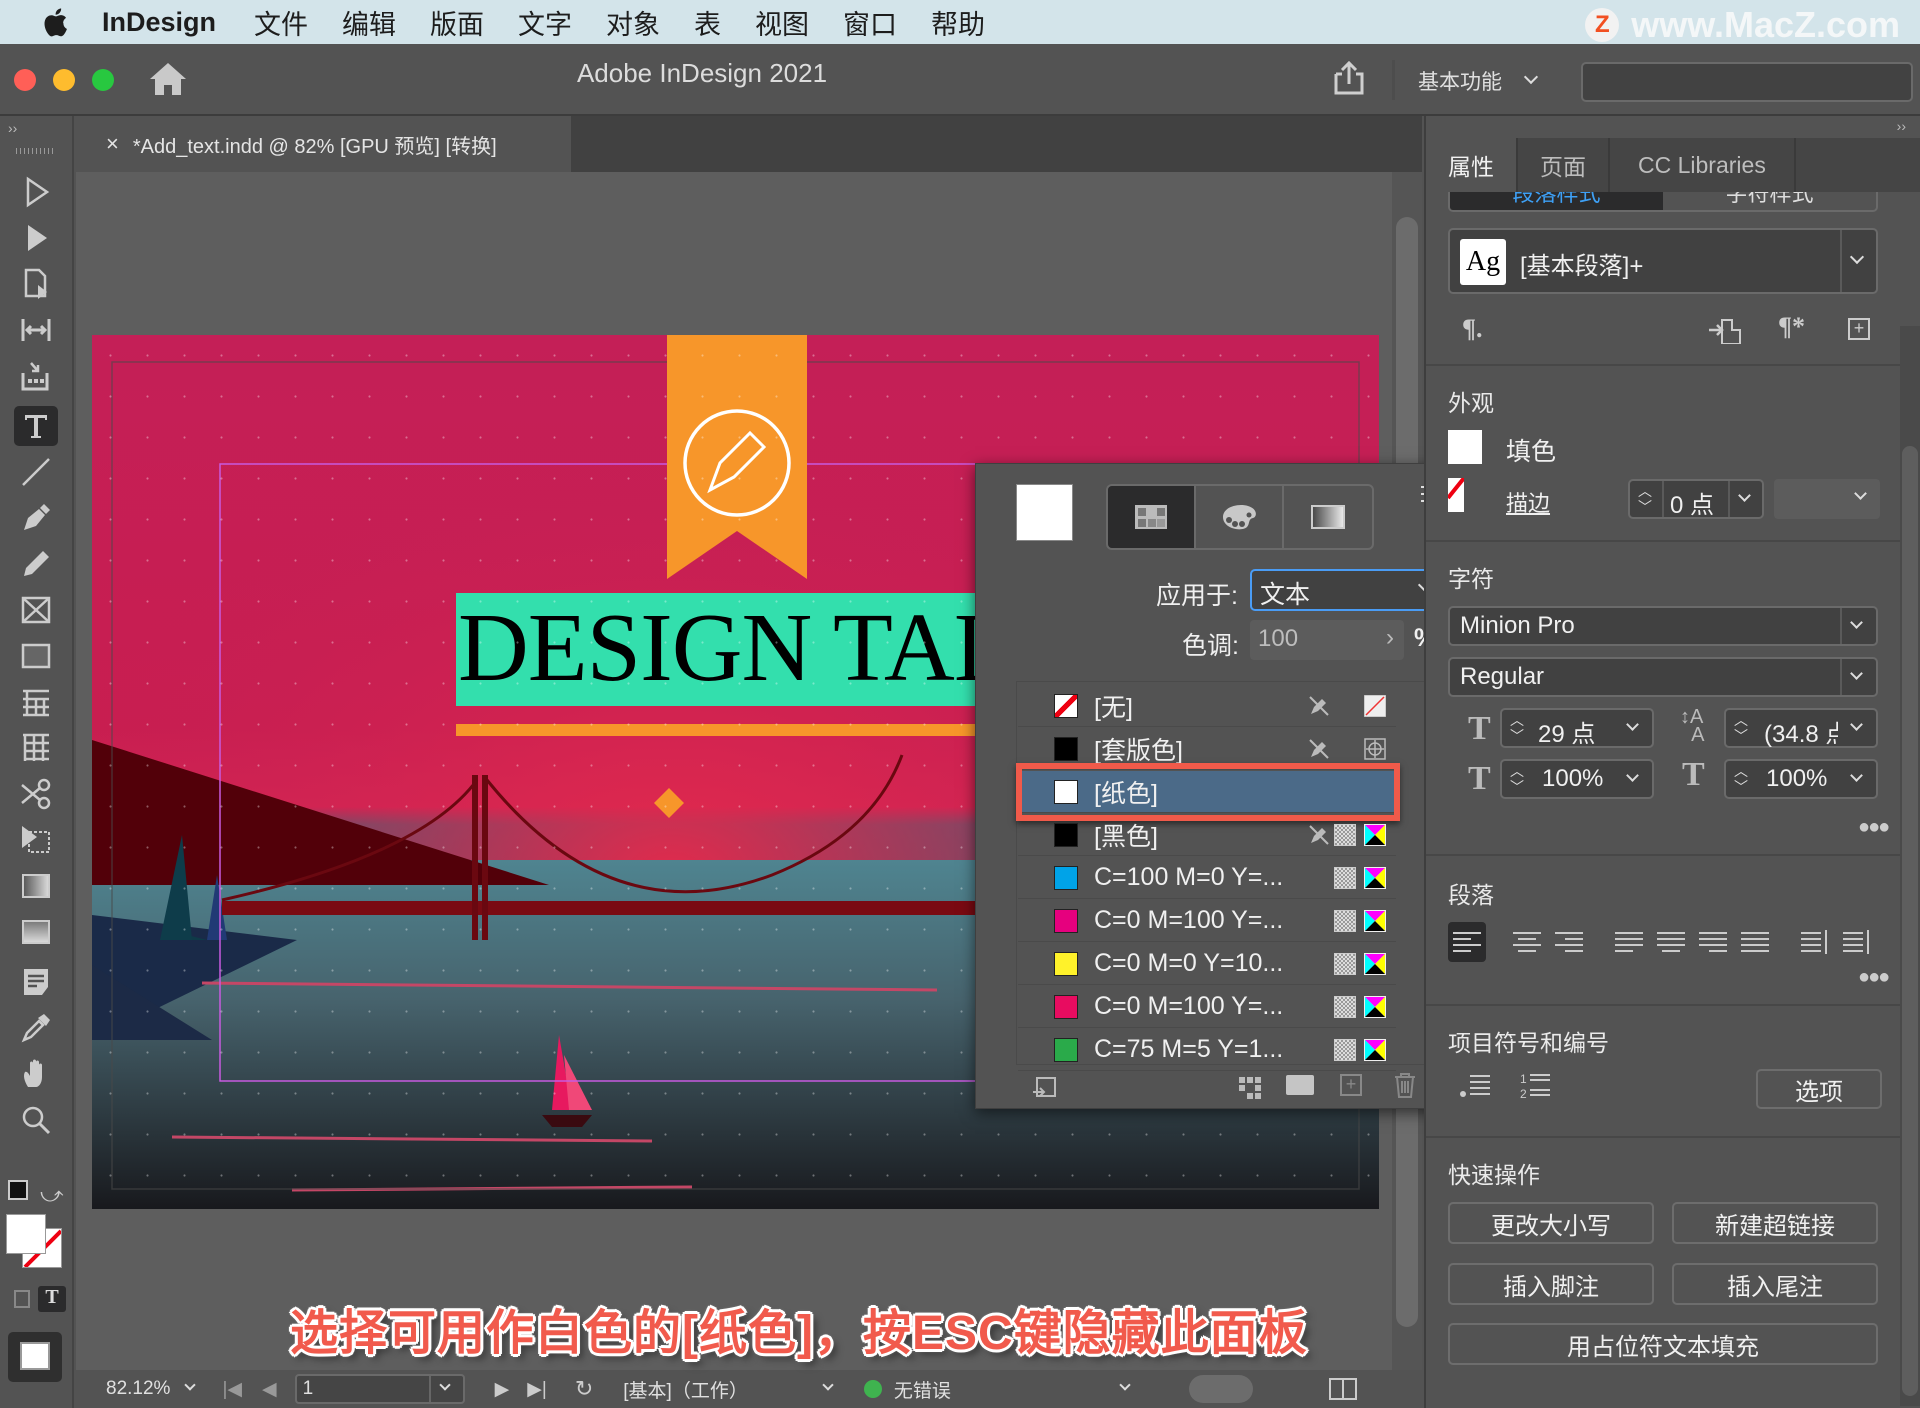 The height and width of the screenshot is (1408, 1920). What do you see at coordinates (1791, 327) in the screenshot?
I see `clear-overrides-icon: ¶*` at bounding box center [1791, 327].